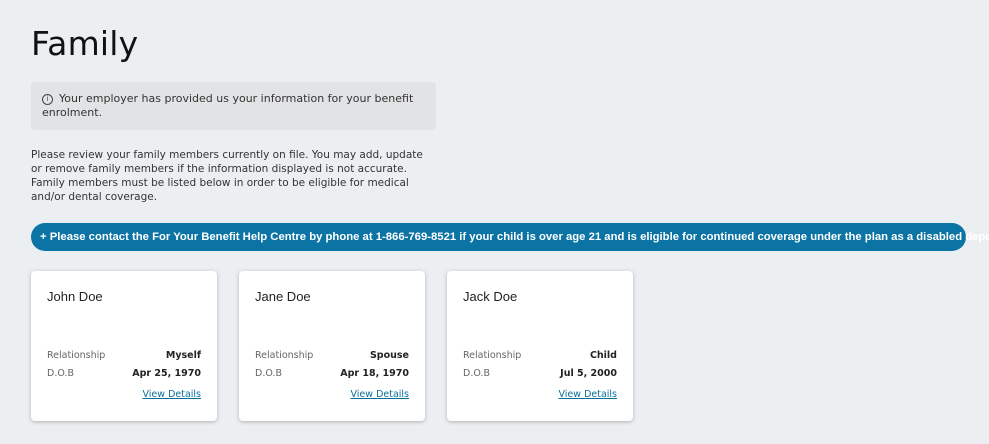  Describe the element at coordinates (374, 373) in the screenshot. I see `dob-value: Apr 18, 1970` at that location.